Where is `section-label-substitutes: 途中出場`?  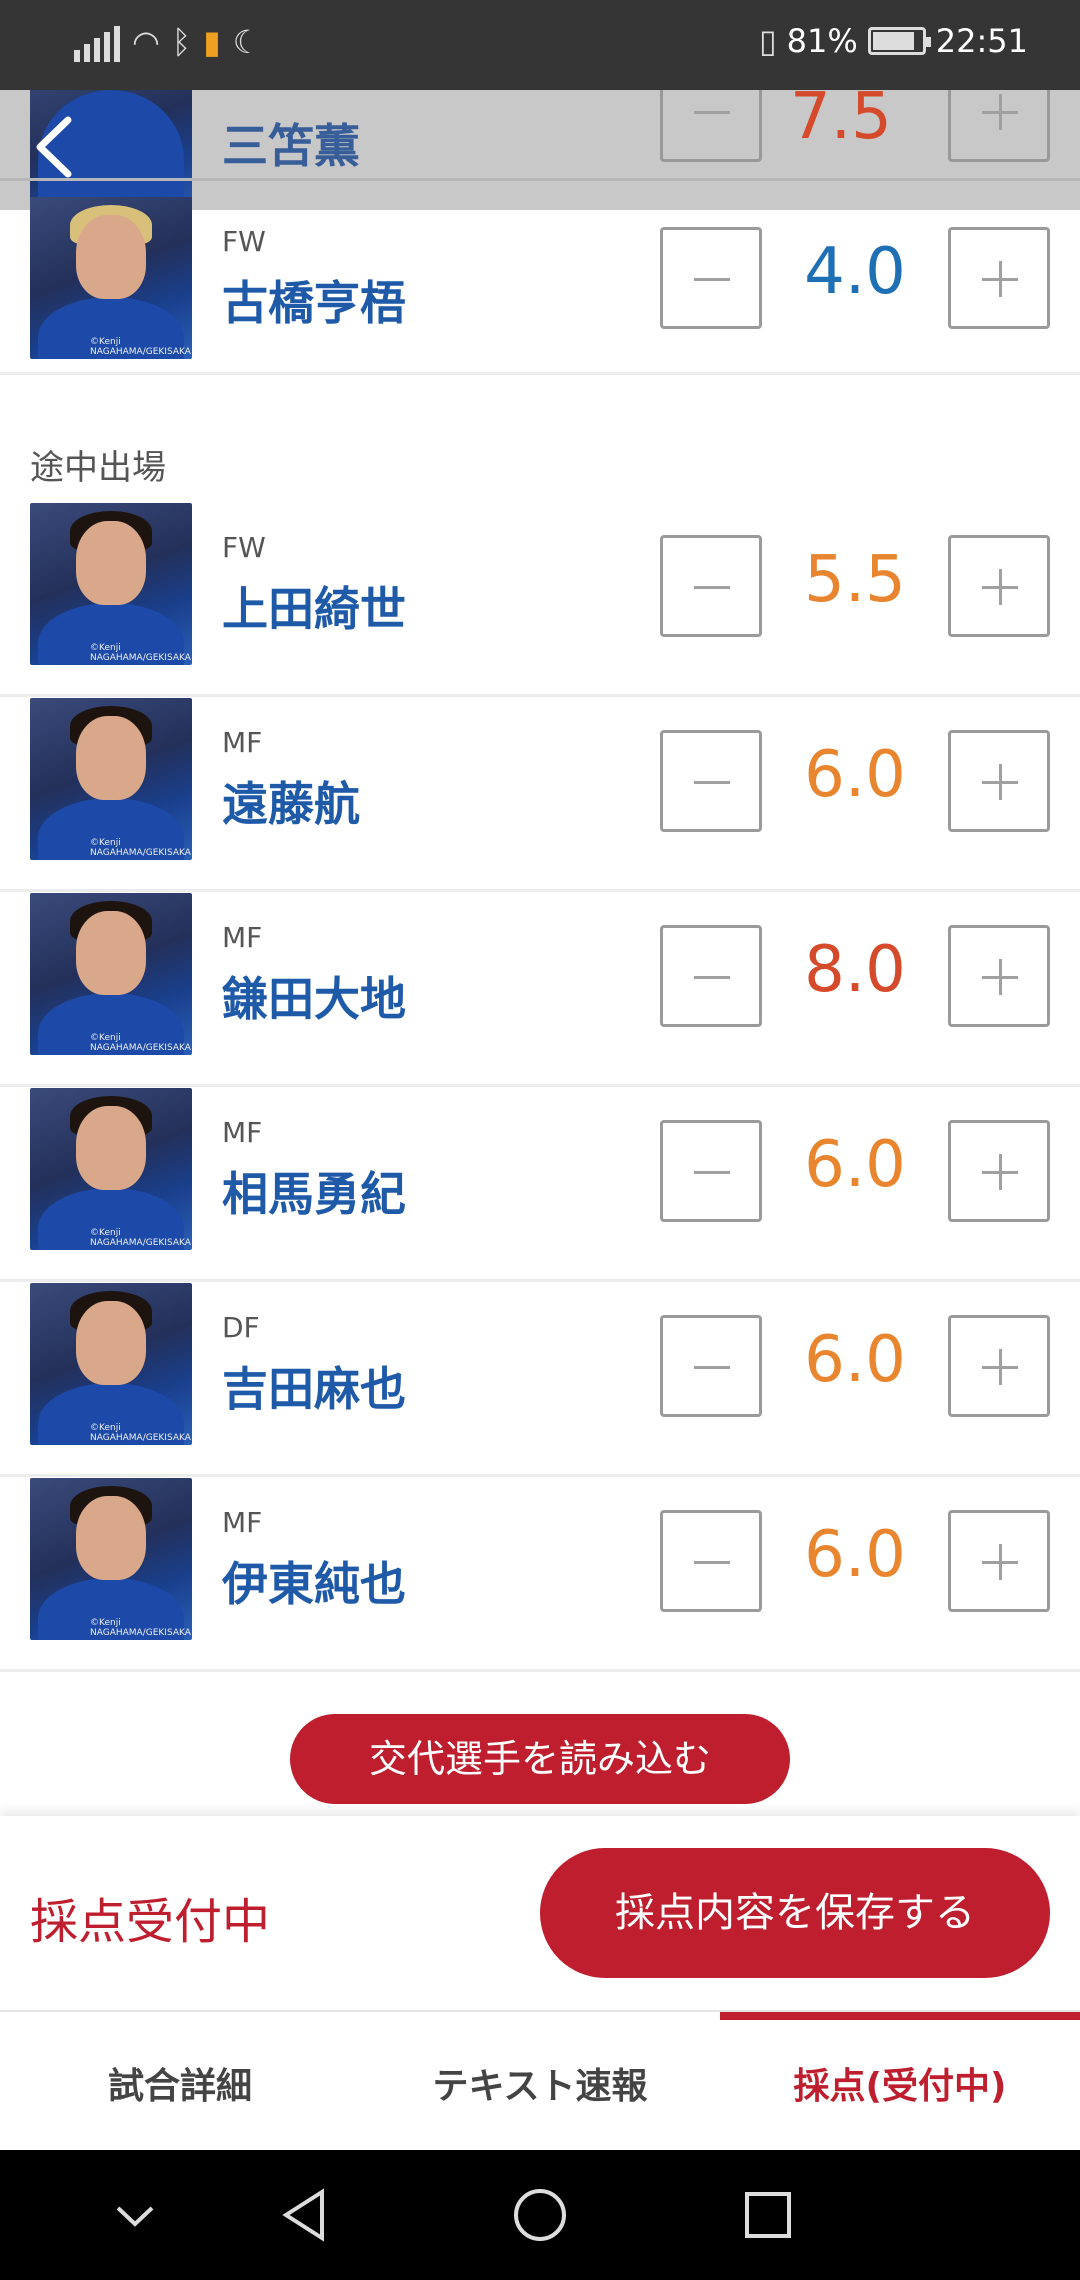
section-label-substitutes: 途中出場 is located at coordinates (98, 468).